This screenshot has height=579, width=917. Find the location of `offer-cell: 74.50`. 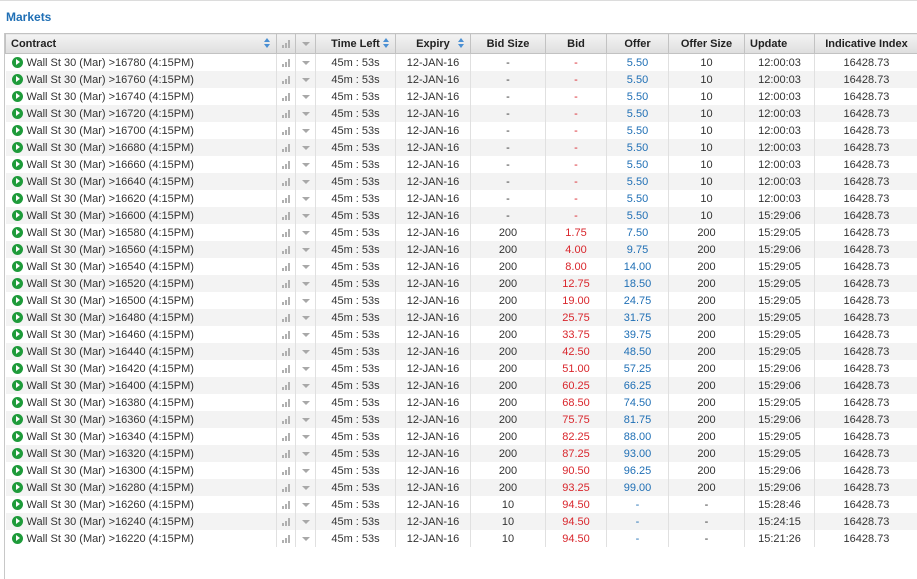

offer-cell: 74.50 is located at coordinates (637, 402).